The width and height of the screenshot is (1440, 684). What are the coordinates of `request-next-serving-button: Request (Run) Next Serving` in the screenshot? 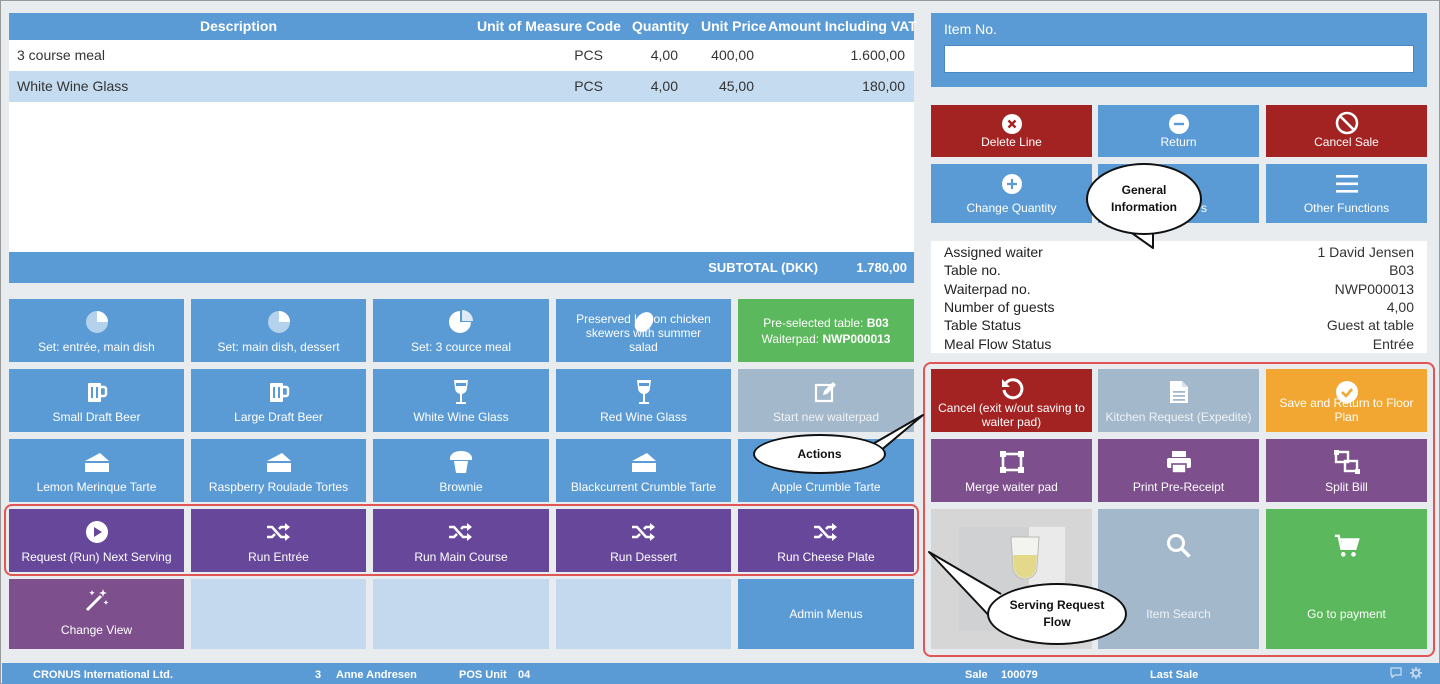 It's located at (96, 540).